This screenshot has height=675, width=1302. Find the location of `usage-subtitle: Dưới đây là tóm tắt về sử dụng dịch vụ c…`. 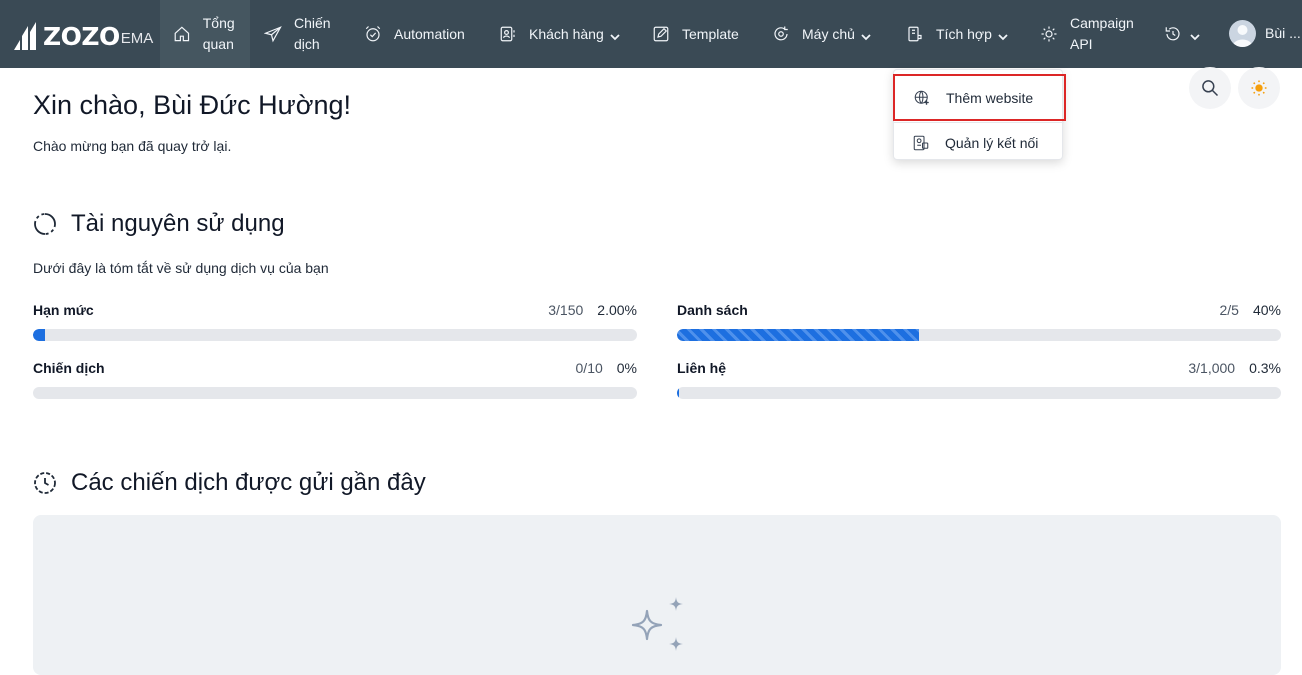

usage-subtitle: Dưới đây là tóm tắt về sử dụng dịch vụ c… is located at coordinates (181, 268).